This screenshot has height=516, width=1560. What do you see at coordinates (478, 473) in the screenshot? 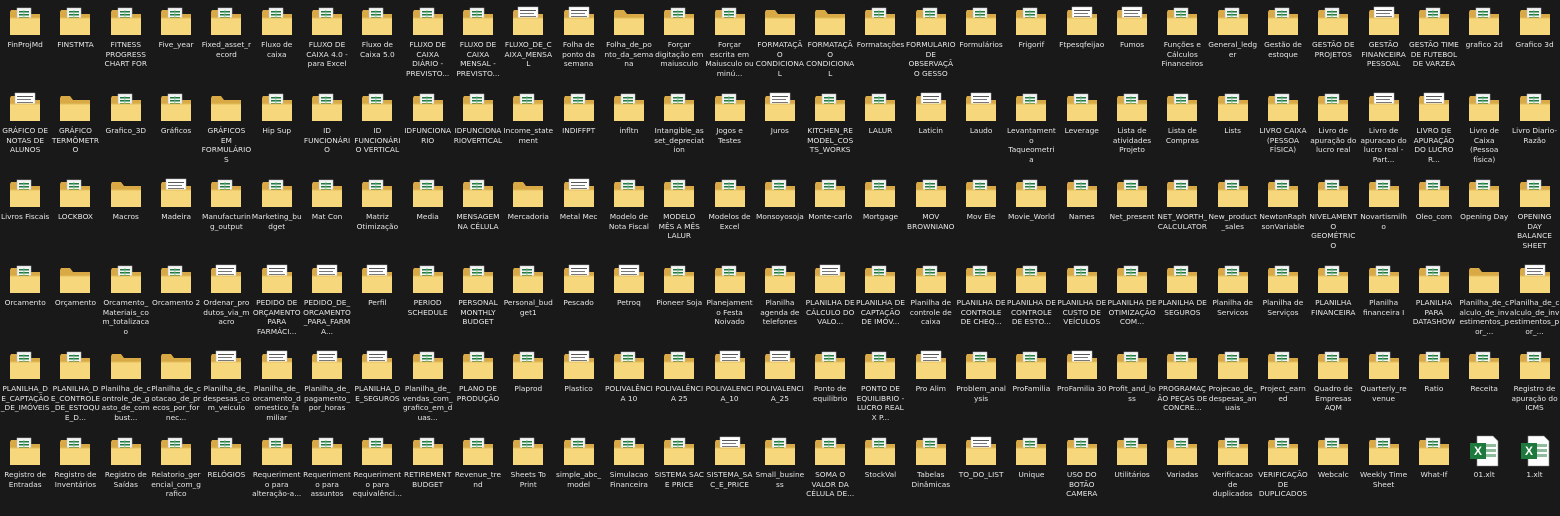
I see `desktop-item: Revenue_trend` at bounding box center [478, 473].